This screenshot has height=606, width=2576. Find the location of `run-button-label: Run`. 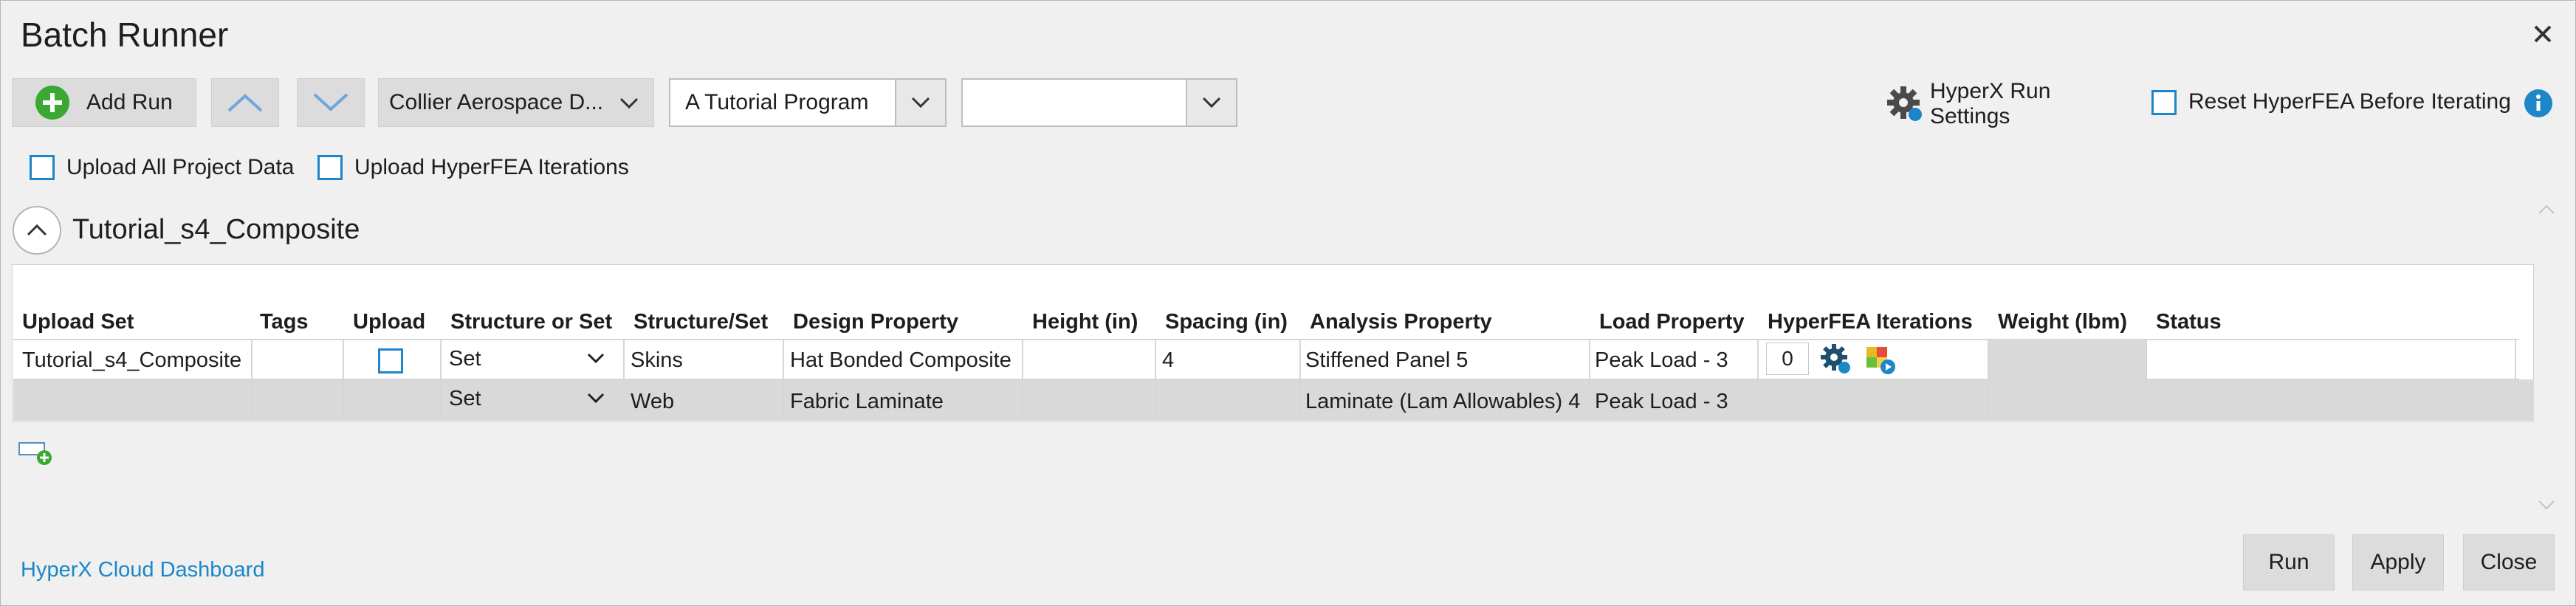

run-button-label: Run is located at coordinates (2288, 562).